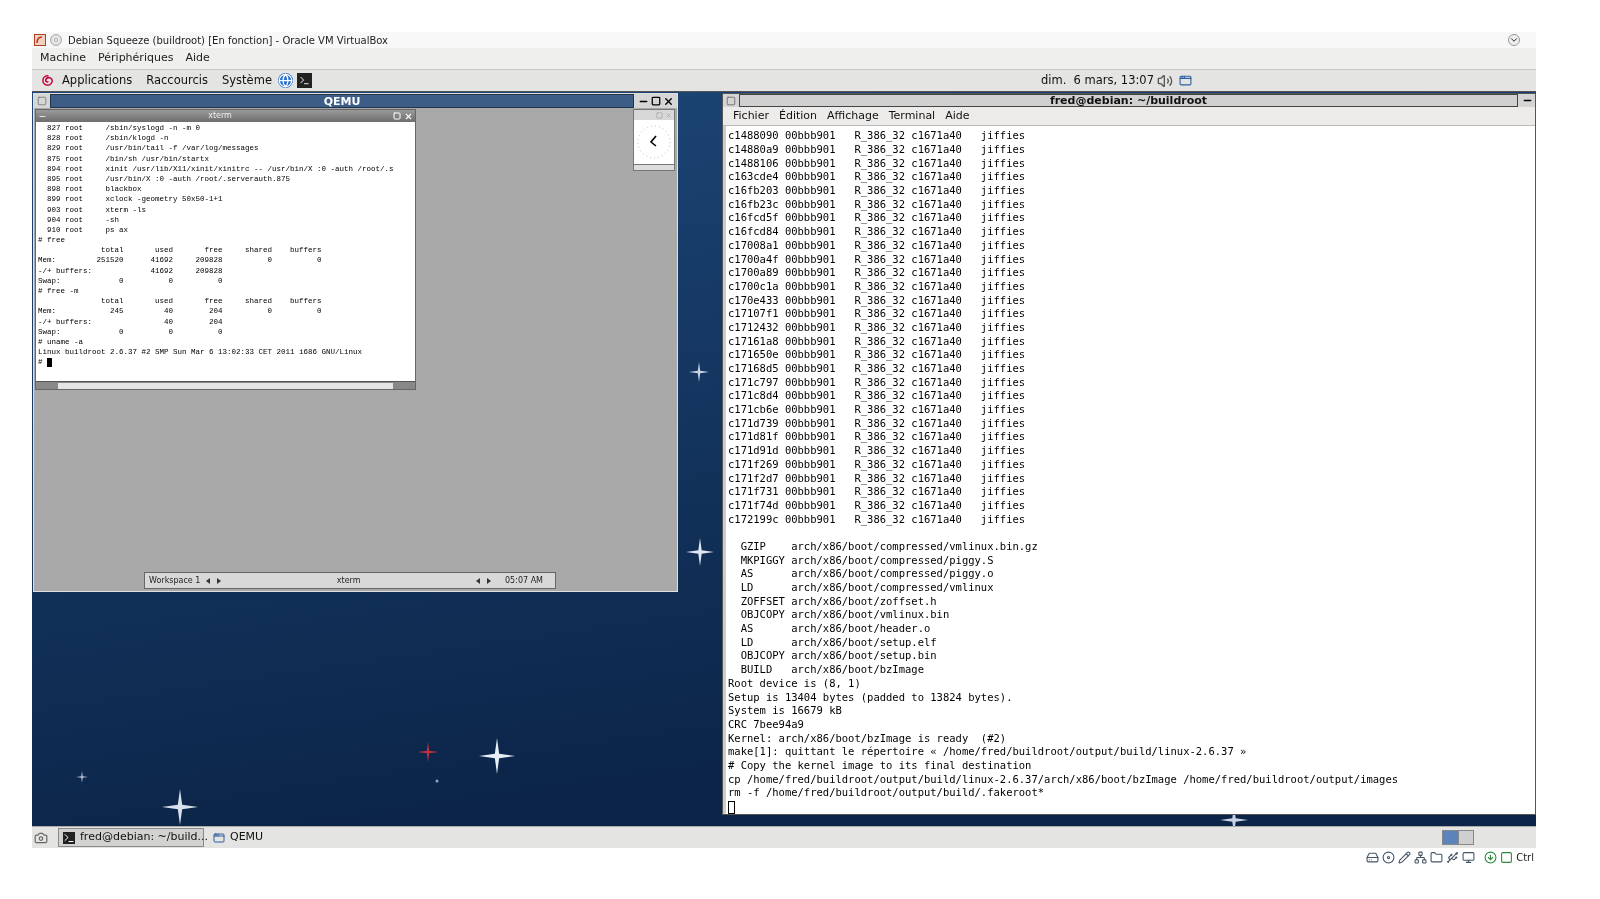 The height and width of the screenshot is (899, 1600). I want to click on clock-drawing, so click(654, 142).